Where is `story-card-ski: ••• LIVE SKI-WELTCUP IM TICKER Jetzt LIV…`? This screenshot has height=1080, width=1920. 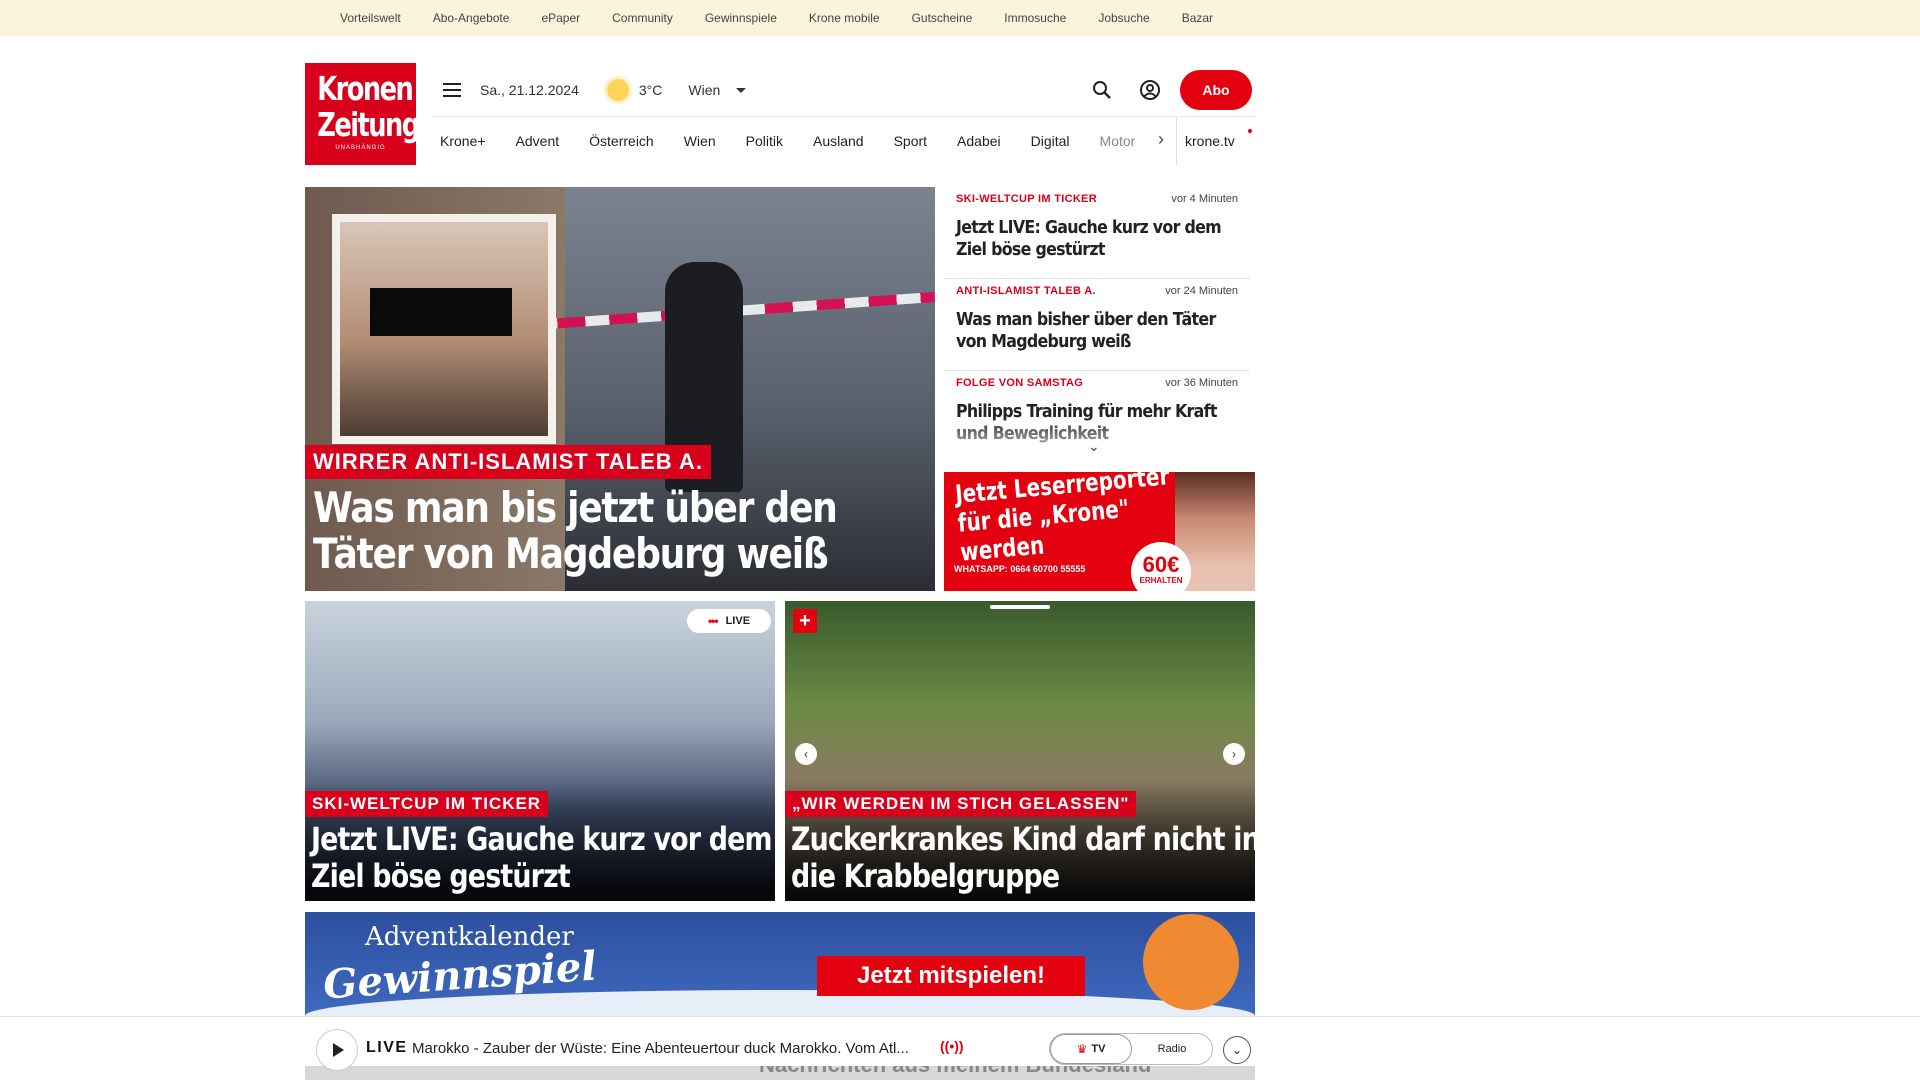
story-card-ski: ••• LIVE SKI-WELTCUP IM TICKER Jetzt LIV… is located at coordinates (540, 751).